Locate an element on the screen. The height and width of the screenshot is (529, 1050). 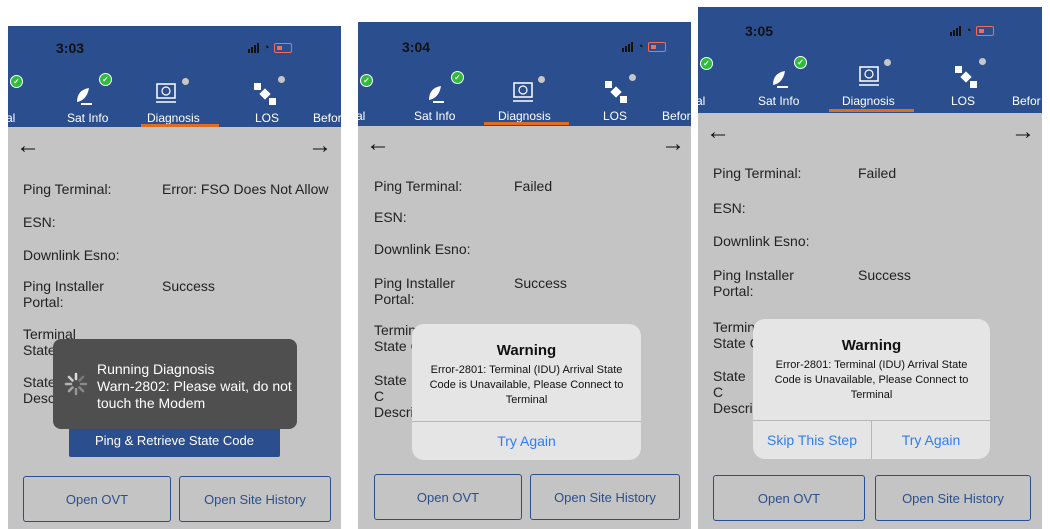
status-time: 3:03 is located at coordinates (70, 48).